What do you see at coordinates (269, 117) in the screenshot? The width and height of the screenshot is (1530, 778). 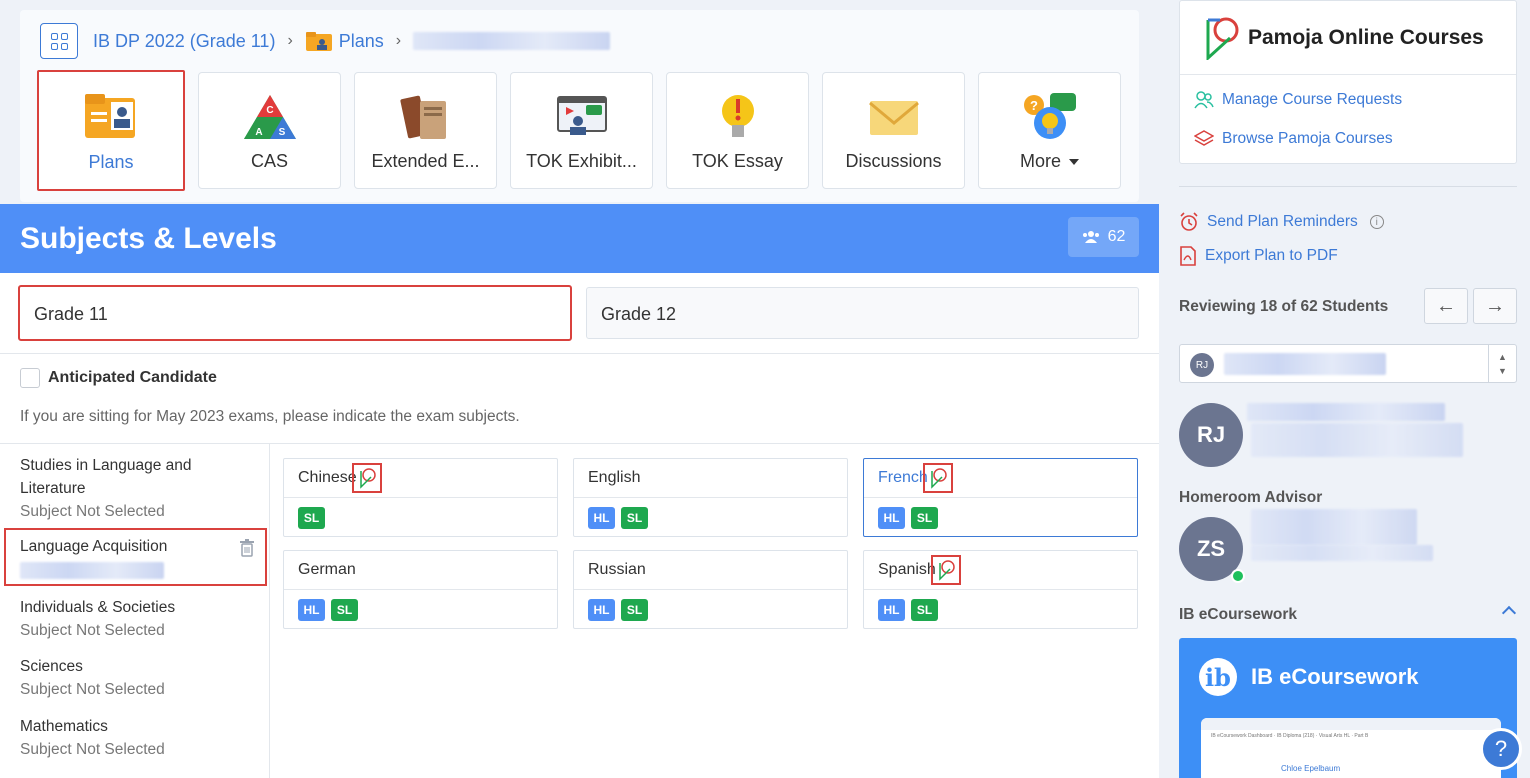 I see `cas-triangle-icon: C A S` at bounding box center [269, 117].